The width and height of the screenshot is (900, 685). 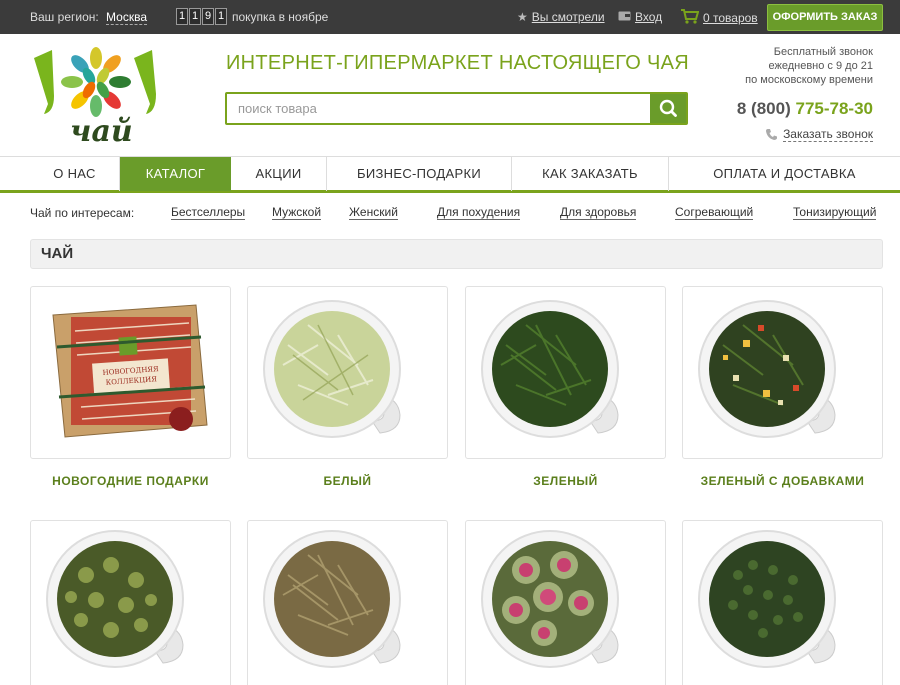 I want to click on search-button, so click(x=668, y=108).